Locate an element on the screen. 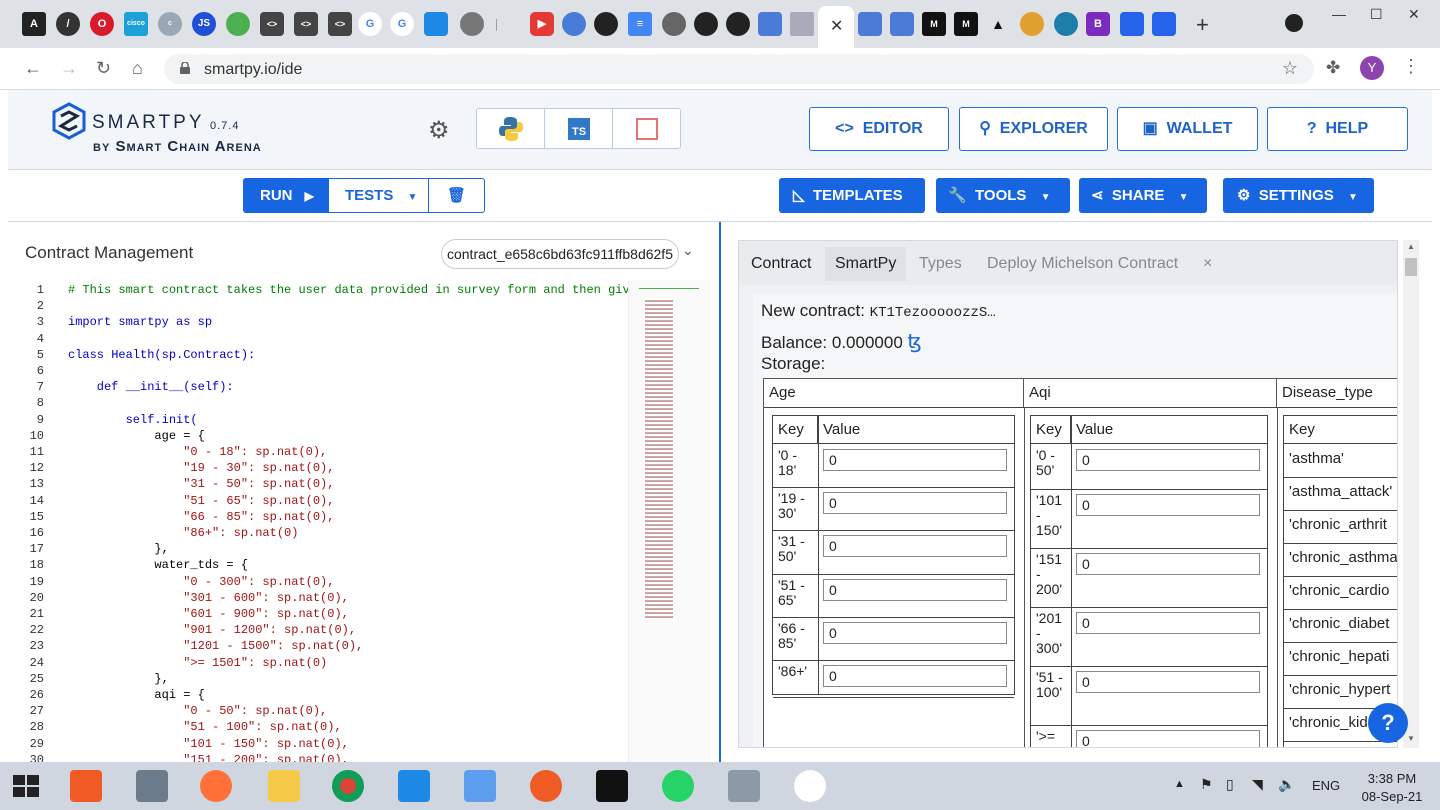  postman-icon is located at coordinates (546, 786).